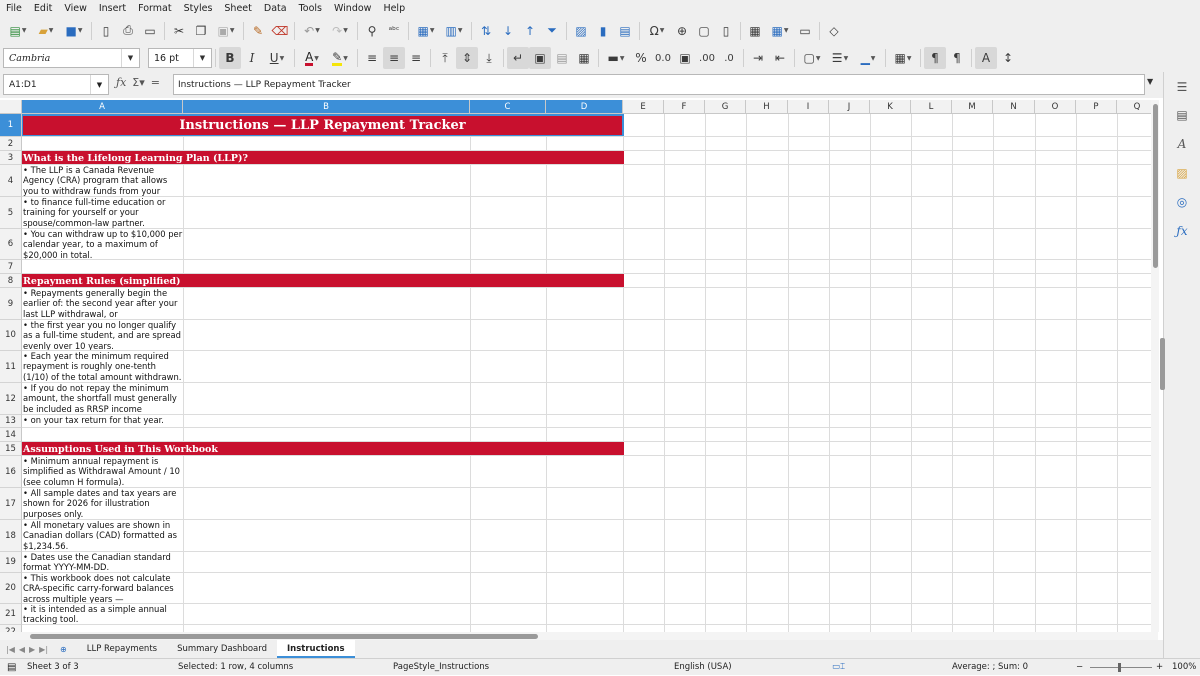 This screenshot has height=676, width=1200. I want to click on tab-llp-repayments: LLP Repayments, so click(122, 649).